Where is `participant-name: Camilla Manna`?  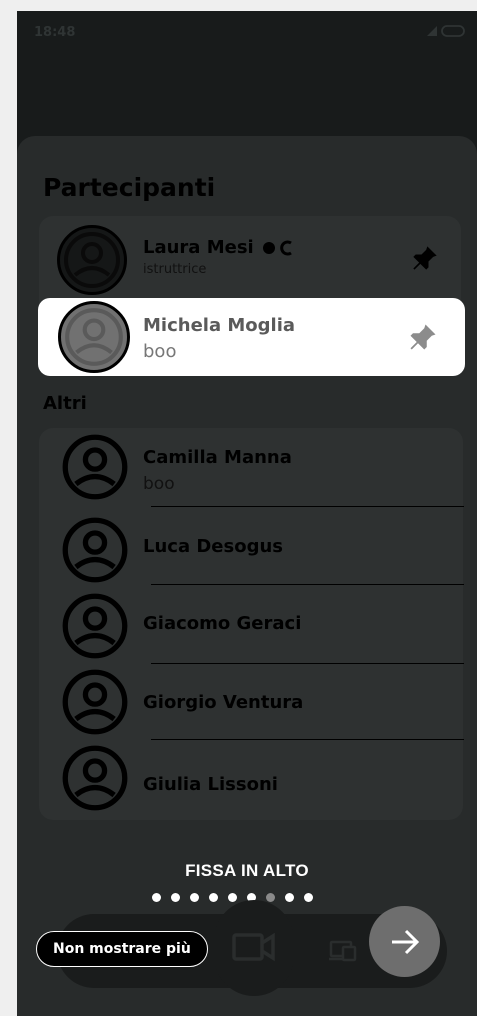
participant-name: Camilla Manna is located at coordinates (217, 457).